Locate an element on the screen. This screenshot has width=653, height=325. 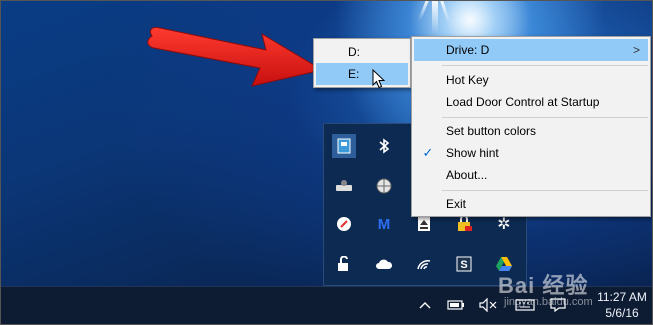
clock-date: 5/6/16 is located at coordinates (622, 313).